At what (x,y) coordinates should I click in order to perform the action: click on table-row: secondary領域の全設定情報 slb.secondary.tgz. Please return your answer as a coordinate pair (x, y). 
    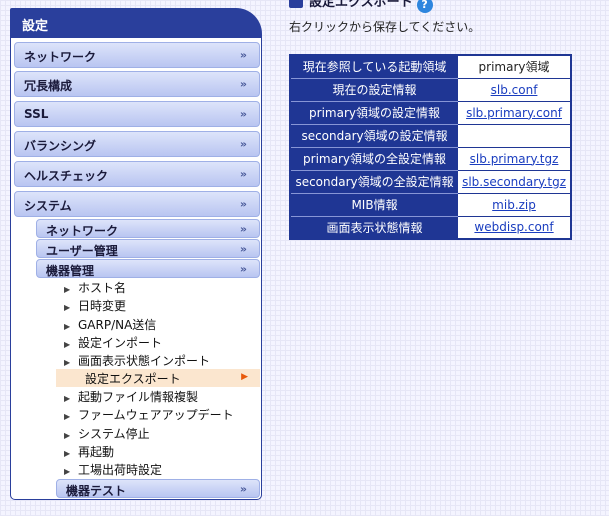
    Looking at the image, I should click on (430, 182).